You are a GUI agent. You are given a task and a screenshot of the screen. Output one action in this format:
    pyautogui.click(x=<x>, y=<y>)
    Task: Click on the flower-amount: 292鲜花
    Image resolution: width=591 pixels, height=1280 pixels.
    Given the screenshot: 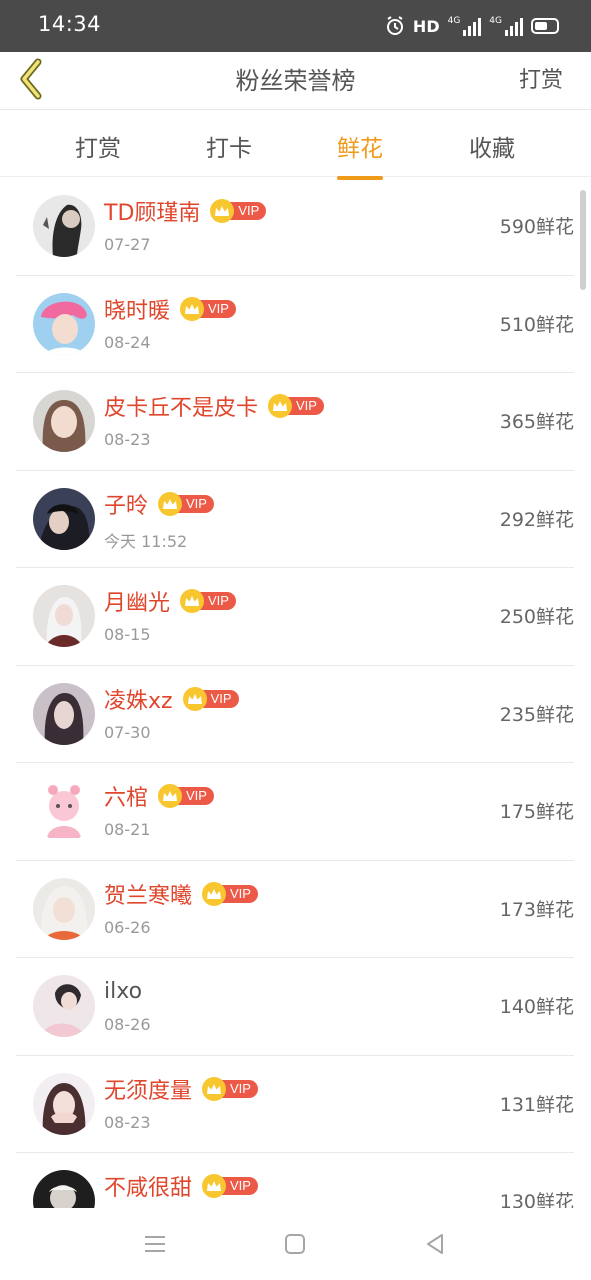 What is the action you would take?
    pyautogui.click(x=536, y=519)
    